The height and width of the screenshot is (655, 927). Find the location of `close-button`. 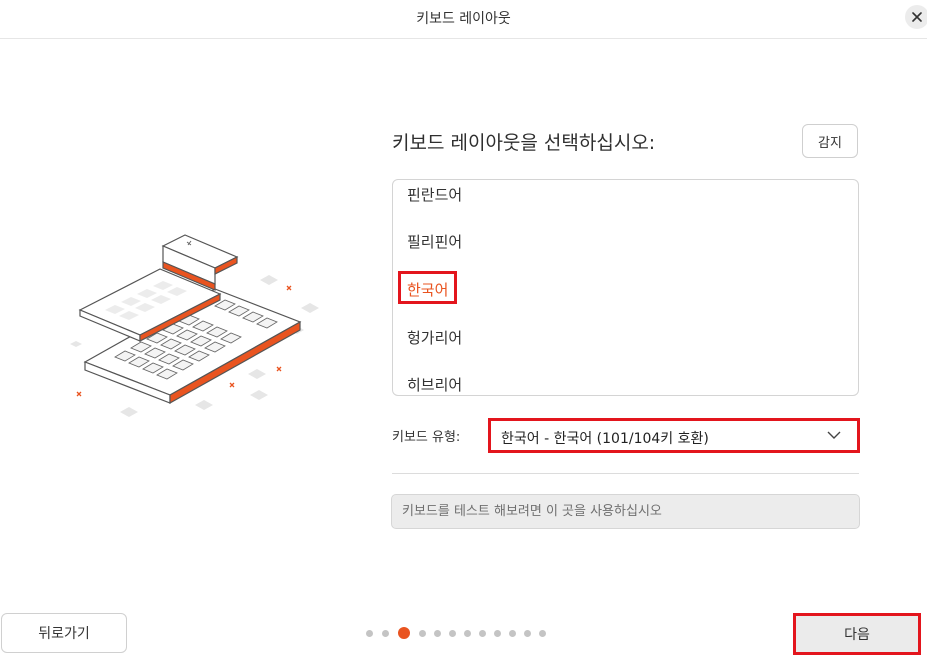

close-button is located at coordinates (916, 17).